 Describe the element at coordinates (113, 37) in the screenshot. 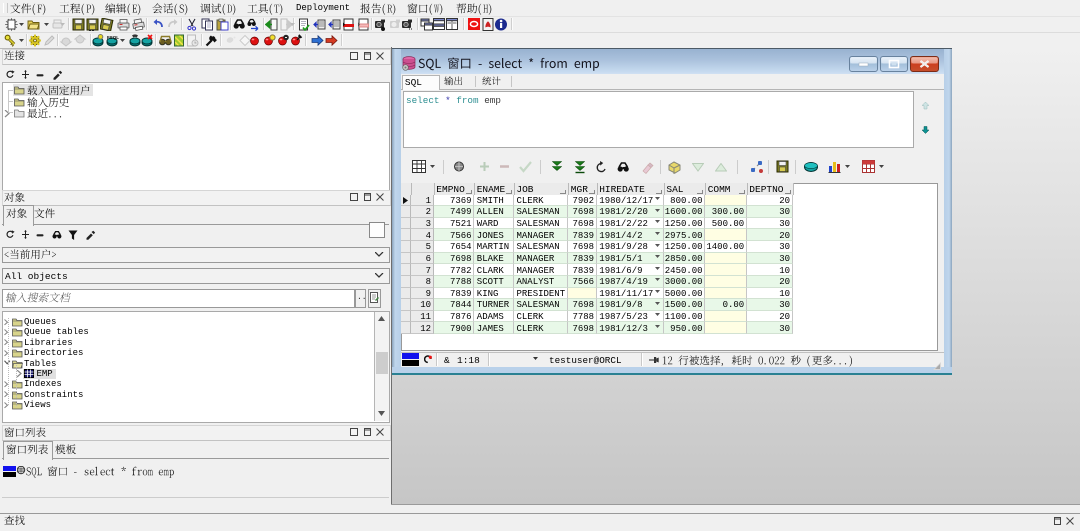

I see `svg-text: FSQL` at that location.